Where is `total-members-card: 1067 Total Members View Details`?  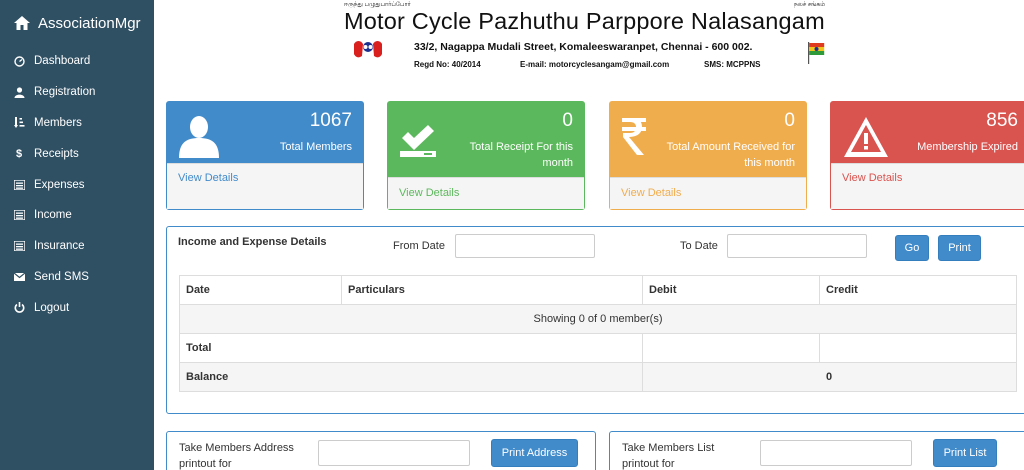 total-members-card: 1067 Total Members View Details is located at coordinates (265, 155).